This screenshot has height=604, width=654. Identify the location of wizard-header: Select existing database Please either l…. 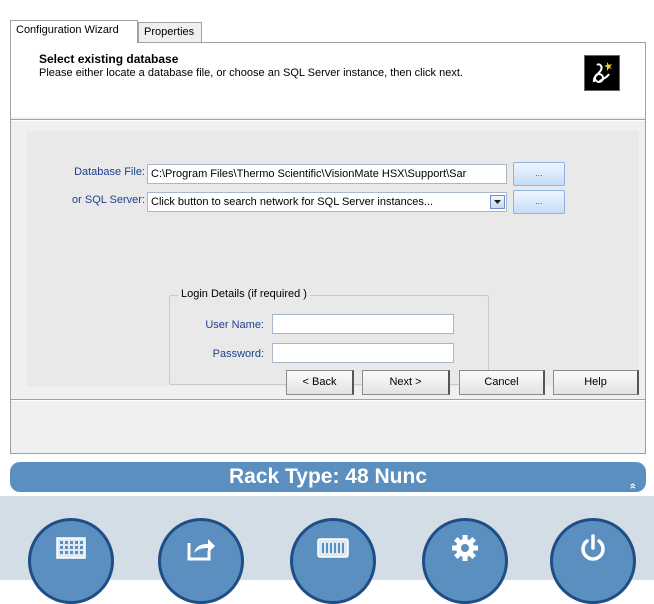
(328, 80).